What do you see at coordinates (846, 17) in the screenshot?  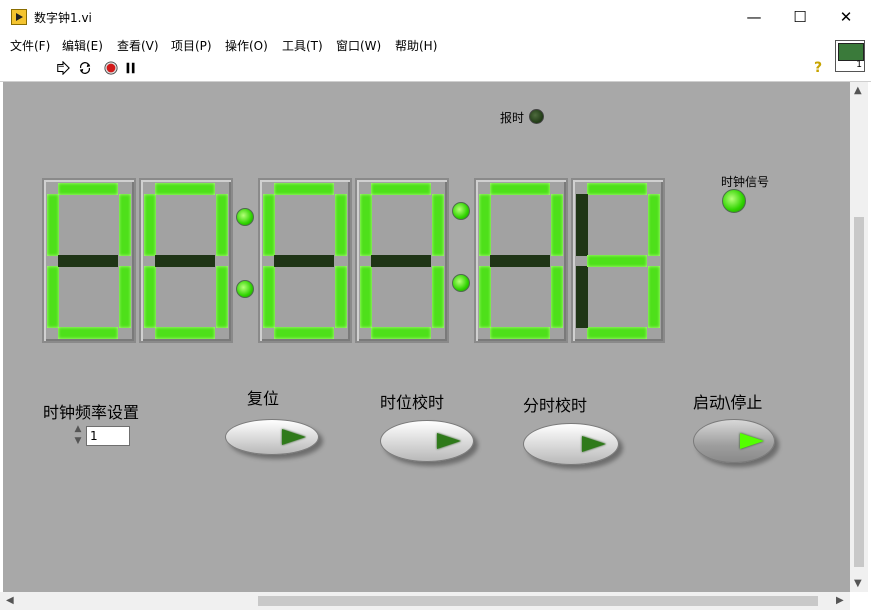 I see `close-button: ✕` at bounding box center [846, 17].